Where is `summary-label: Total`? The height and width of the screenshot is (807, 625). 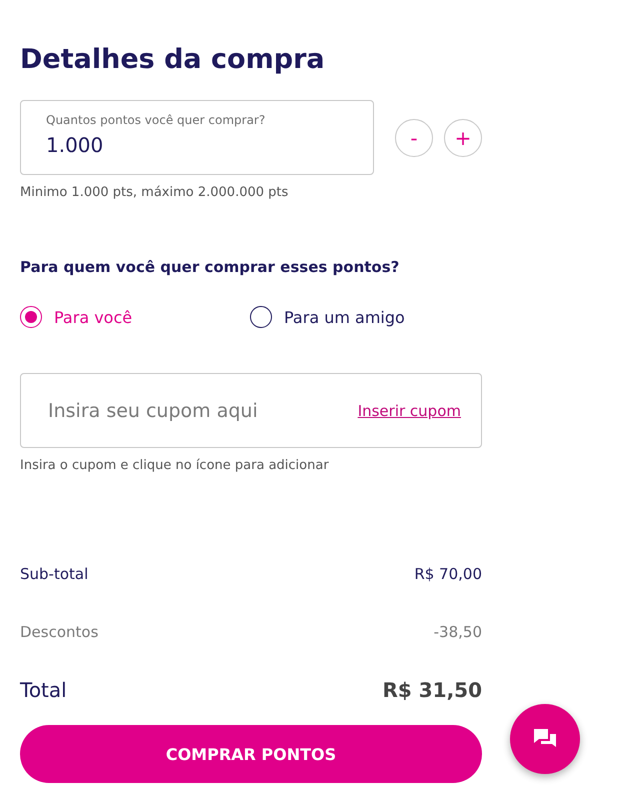
summary-label: Total is located at coordinates (43, 690).